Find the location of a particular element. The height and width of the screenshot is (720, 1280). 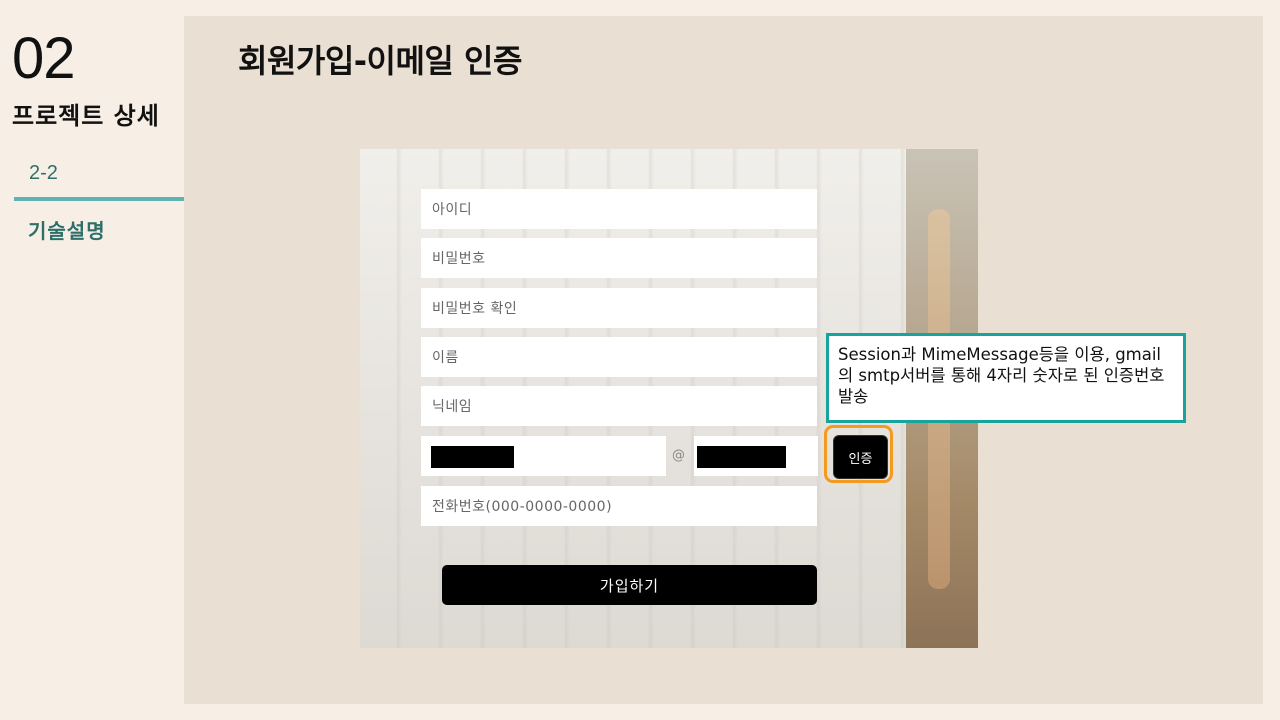

subsection-number: 2-2 is located at coordinates (43, 173).